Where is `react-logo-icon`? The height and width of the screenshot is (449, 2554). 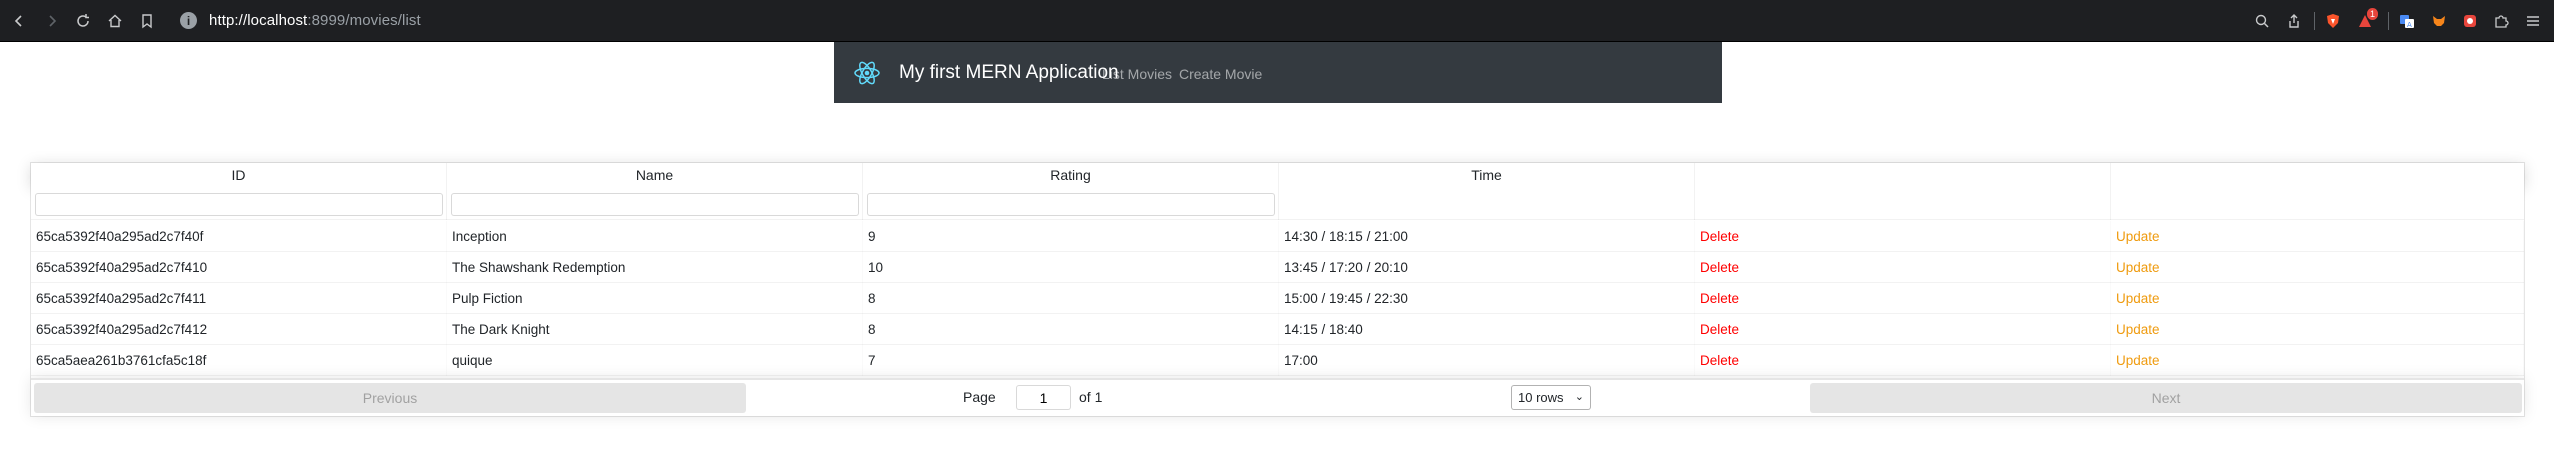
react-logo-icon is located at coordinates (867, 73).